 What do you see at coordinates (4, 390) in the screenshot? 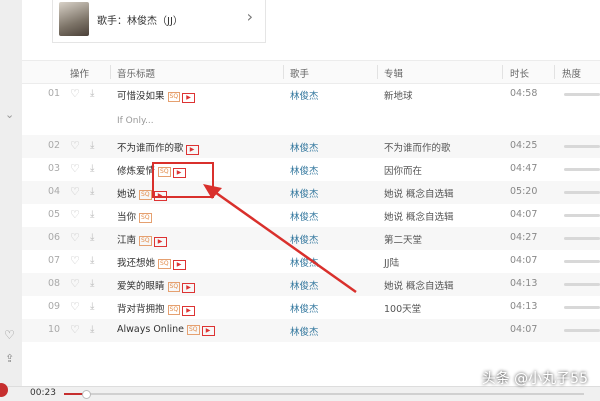
I see `play-button` at bounding box center [4, 390].